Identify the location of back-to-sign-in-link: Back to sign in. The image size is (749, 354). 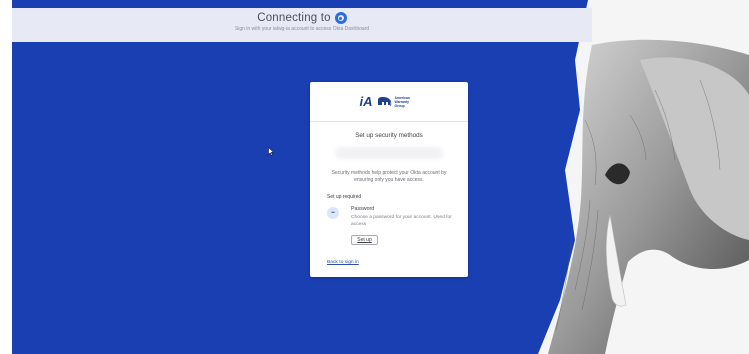
(343, 262).